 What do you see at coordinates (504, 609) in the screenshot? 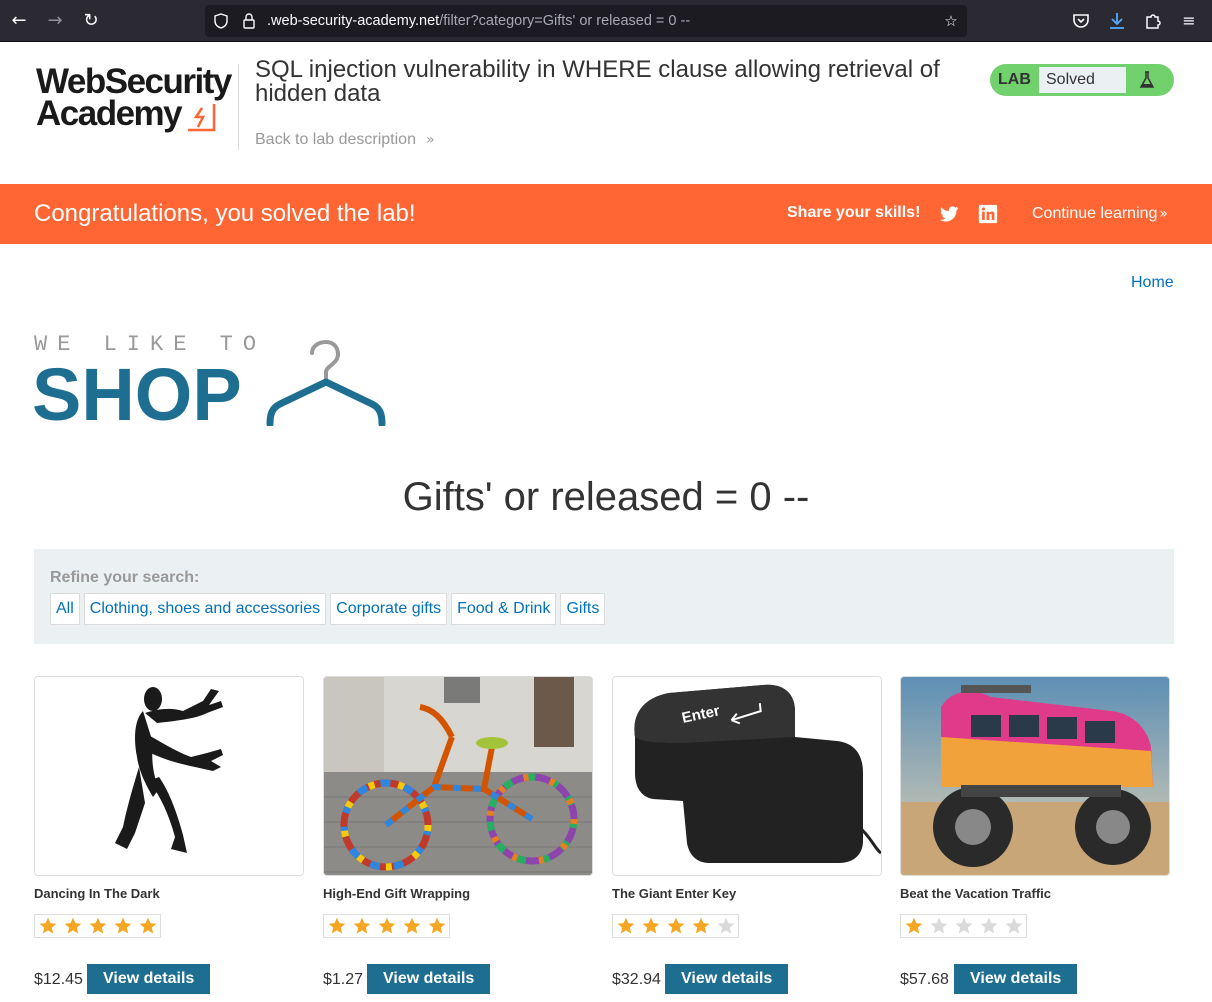
I see `category-filter-food-drink: Food & Drink` at bounding box center [504, 609].